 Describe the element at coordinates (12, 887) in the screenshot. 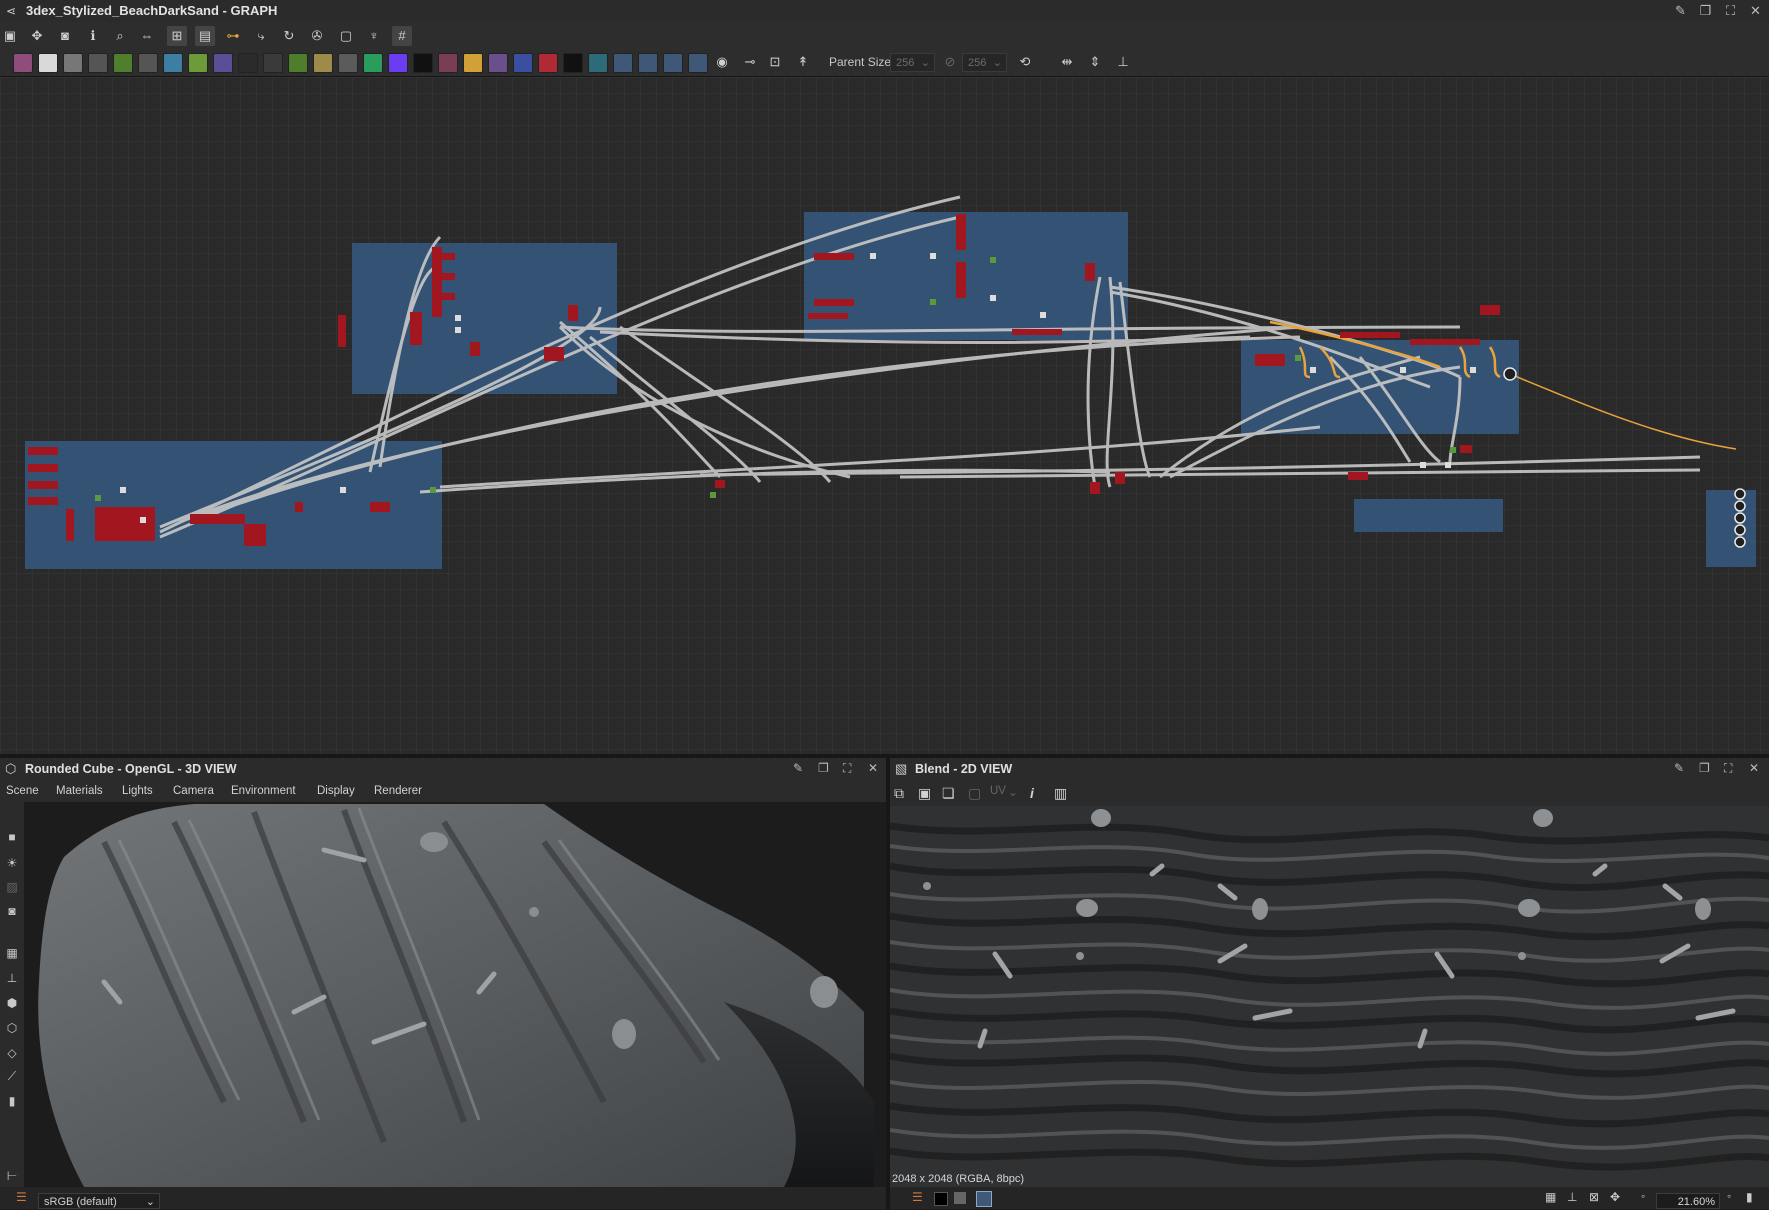

I see `image-icon: ▨` at that location.